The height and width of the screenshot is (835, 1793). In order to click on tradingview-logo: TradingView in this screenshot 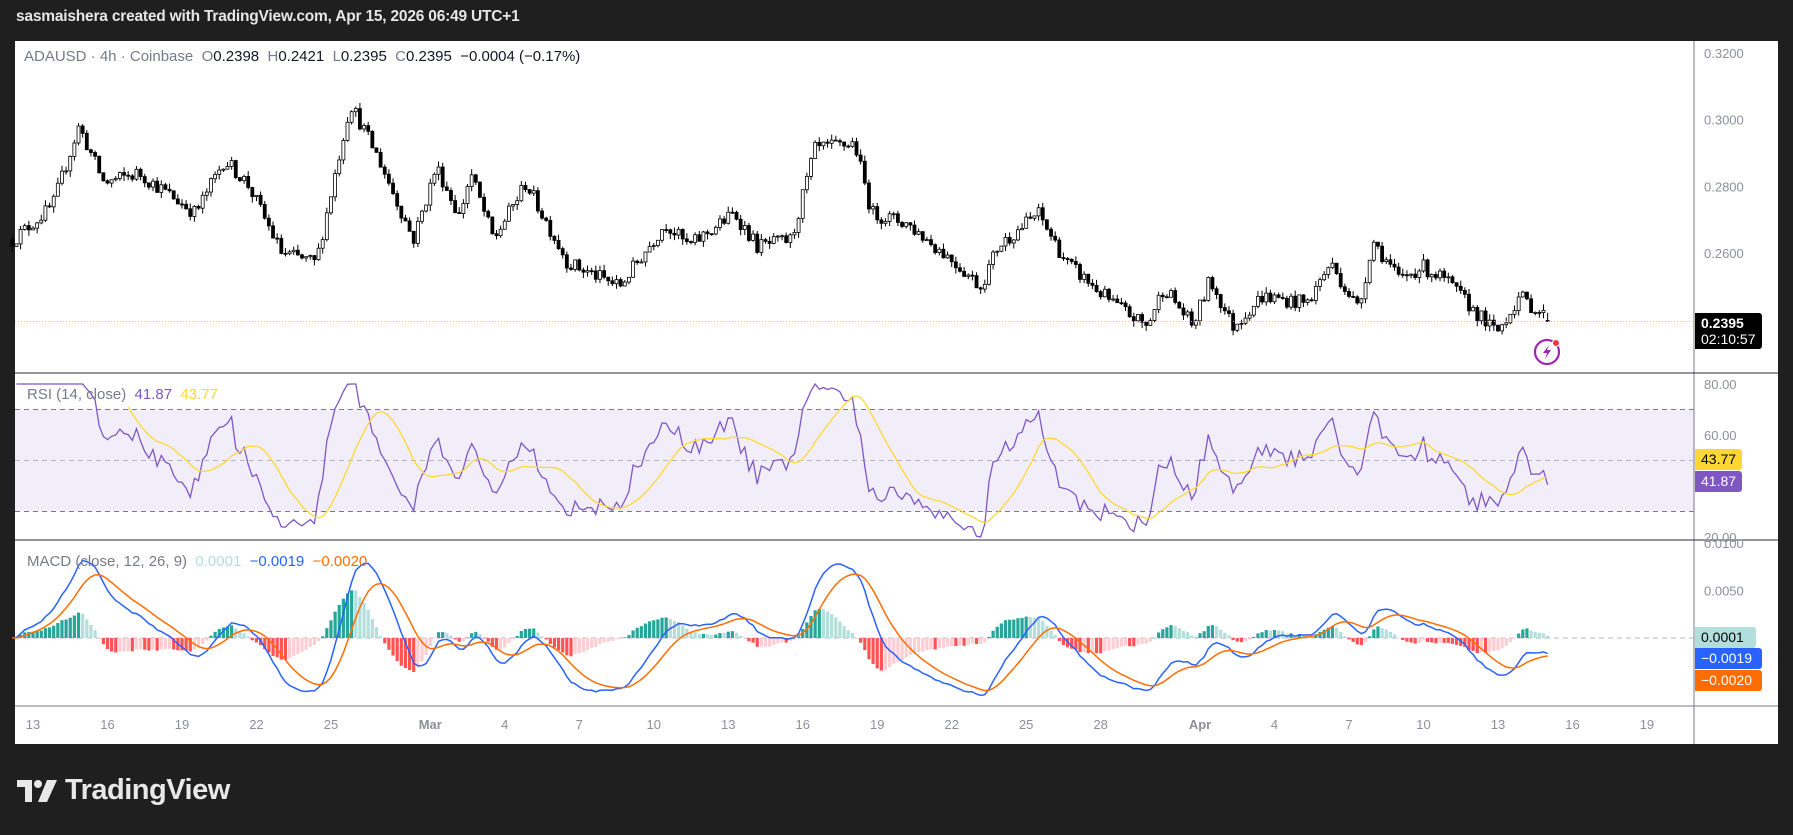, I will do `click(123, 790)`.